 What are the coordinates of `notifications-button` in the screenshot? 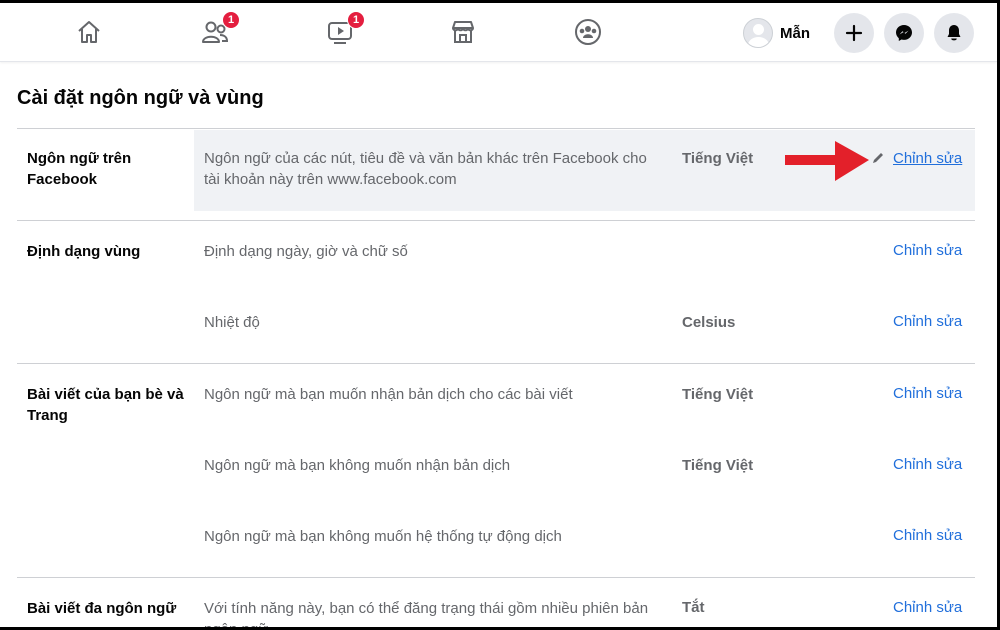 It's located at (954, 33).